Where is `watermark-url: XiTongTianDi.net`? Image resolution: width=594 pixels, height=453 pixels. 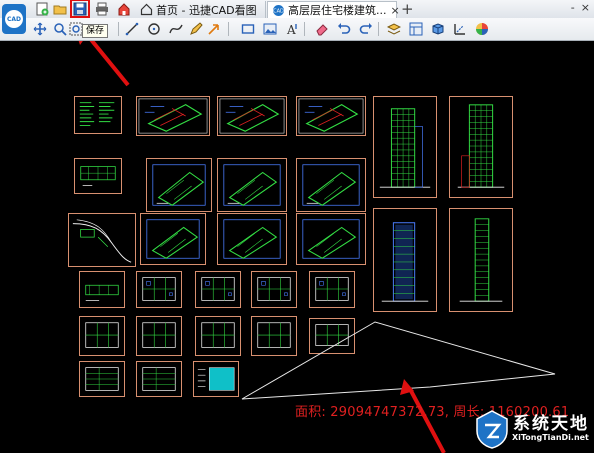
watermark-url: XiTongTianDi.net is located at coordinates (550, 437).